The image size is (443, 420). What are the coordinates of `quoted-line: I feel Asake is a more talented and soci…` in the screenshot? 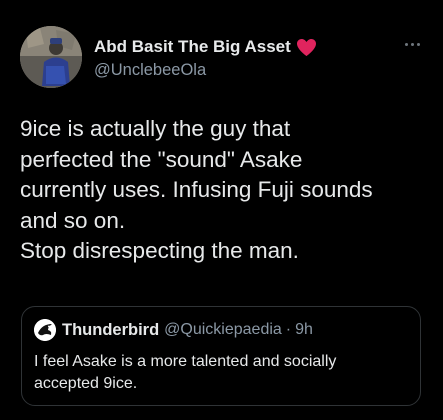 It's located at (185, 361).